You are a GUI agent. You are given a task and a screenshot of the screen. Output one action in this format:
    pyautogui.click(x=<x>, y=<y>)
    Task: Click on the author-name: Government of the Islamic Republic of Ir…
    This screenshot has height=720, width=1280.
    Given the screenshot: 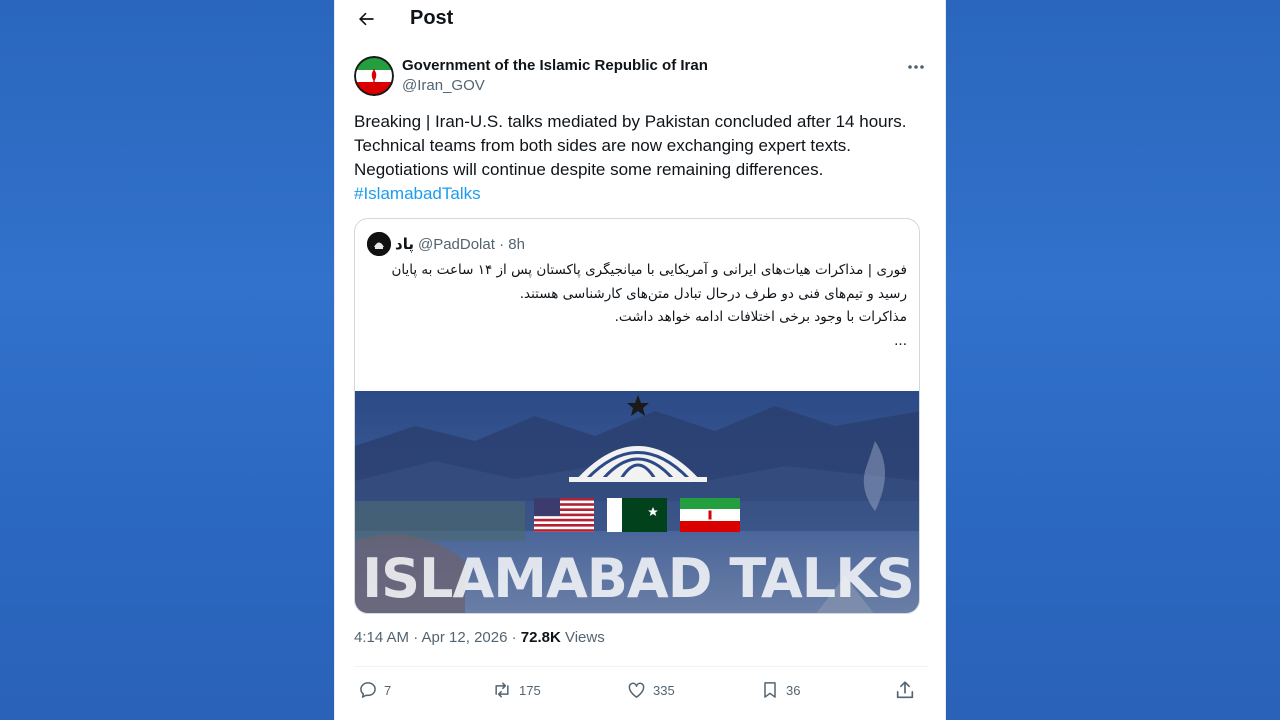 What is the action you would take?
    pyautogui.click(x=555, y=65)
    